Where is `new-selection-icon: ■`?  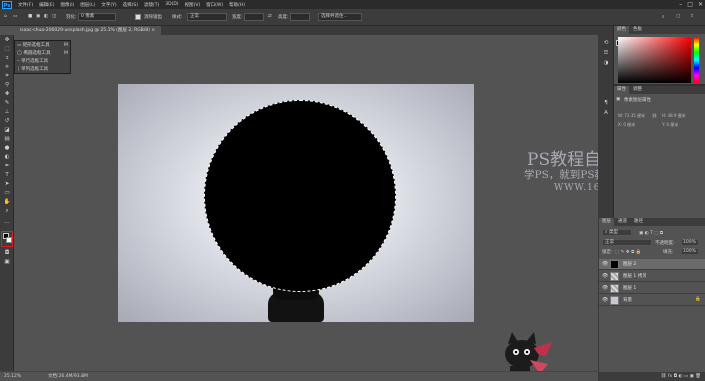 new-selection-icon: ■ is located at coordinates (30, 16).